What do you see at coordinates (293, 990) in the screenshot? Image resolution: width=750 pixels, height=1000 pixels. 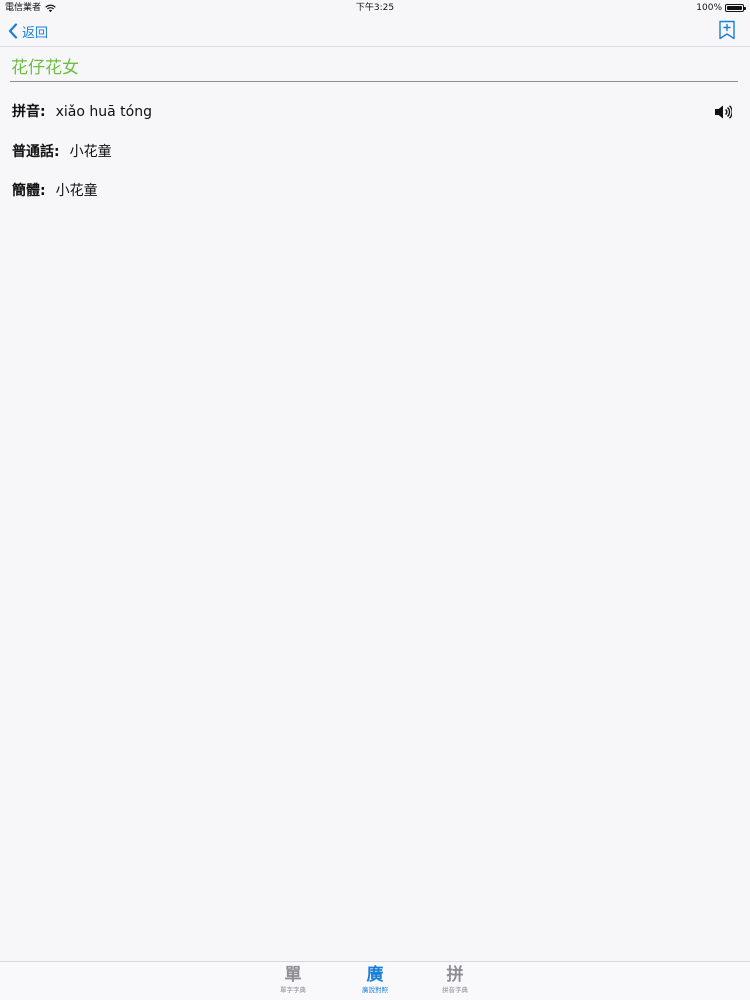 I see `tab-label: 單字字典` at bounding box center [293, 990].